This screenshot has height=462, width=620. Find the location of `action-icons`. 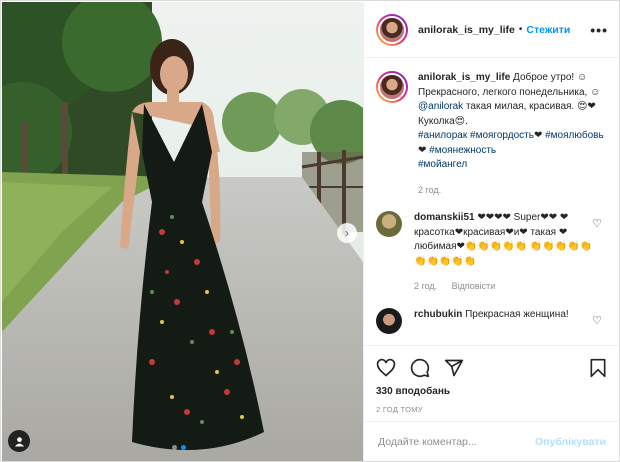

action-icons is located at coordinates (492, 368).